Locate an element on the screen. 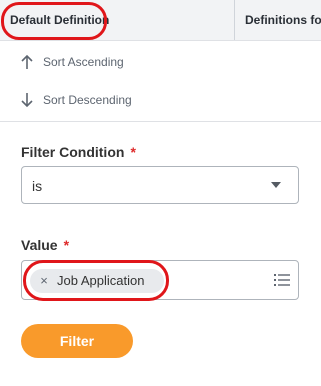  list-icon is located at coordinates (282, 280).